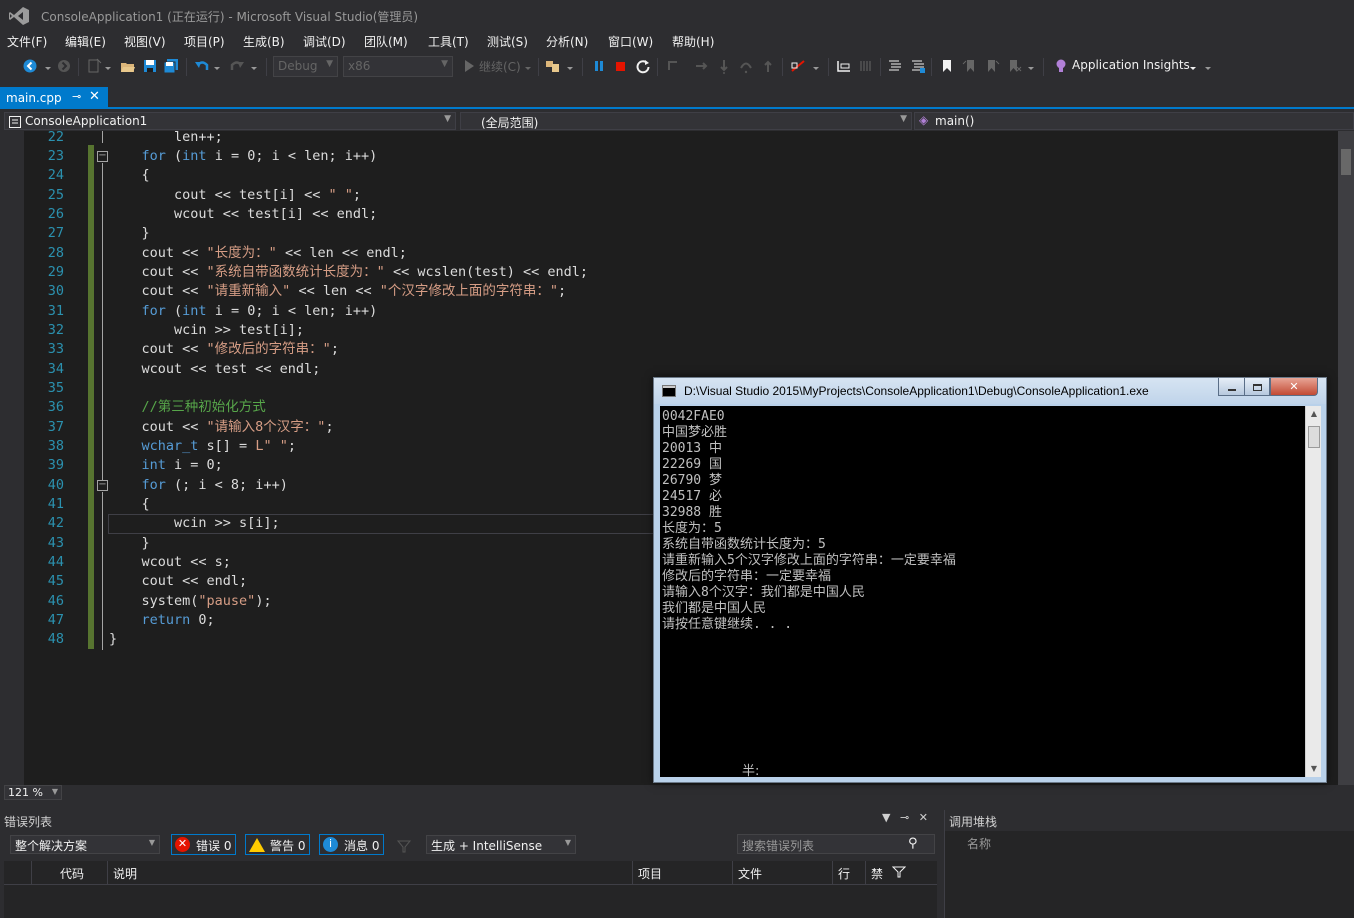  What do you see at coordinates (1193, 66) in the screenshot?
I see `insights-dropdown-icon` at bounding box center [1193, 66].